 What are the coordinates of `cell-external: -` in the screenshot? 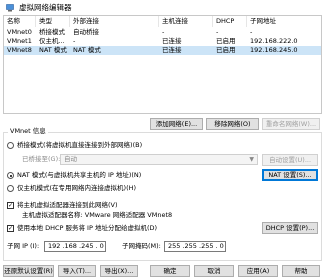 It's located at (74, 41).